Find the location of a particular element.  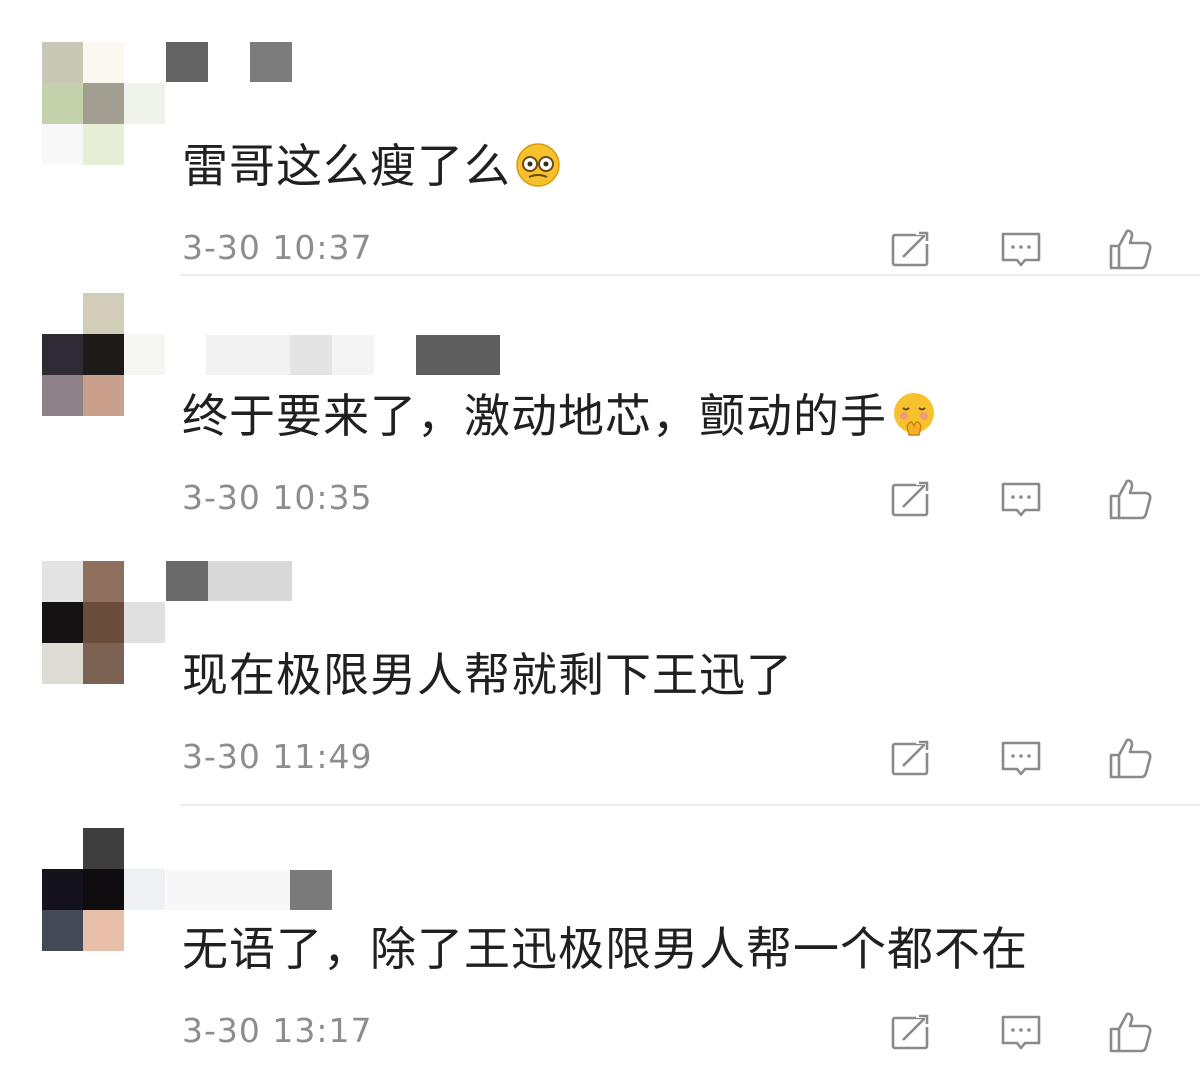

thinking-face-emoji is located at coordinates (538, 165).